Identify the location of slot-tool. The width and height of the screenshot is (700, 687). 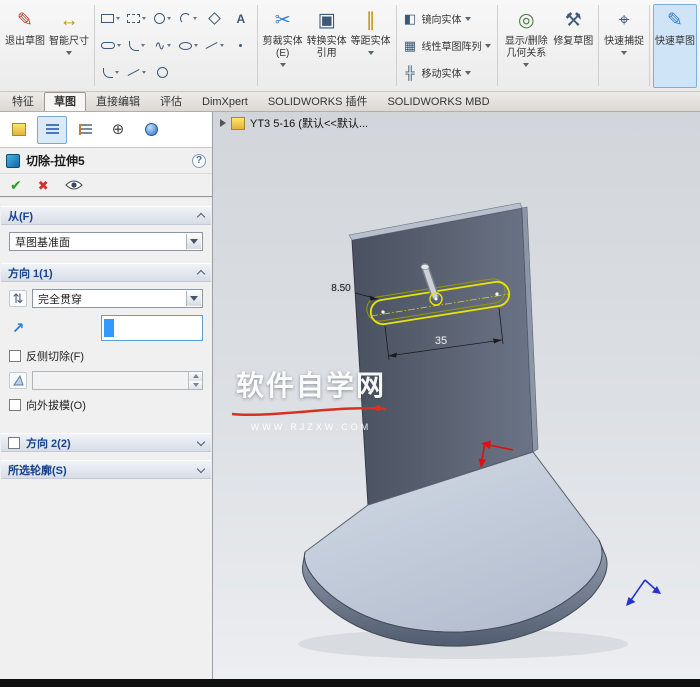
(111, 45).